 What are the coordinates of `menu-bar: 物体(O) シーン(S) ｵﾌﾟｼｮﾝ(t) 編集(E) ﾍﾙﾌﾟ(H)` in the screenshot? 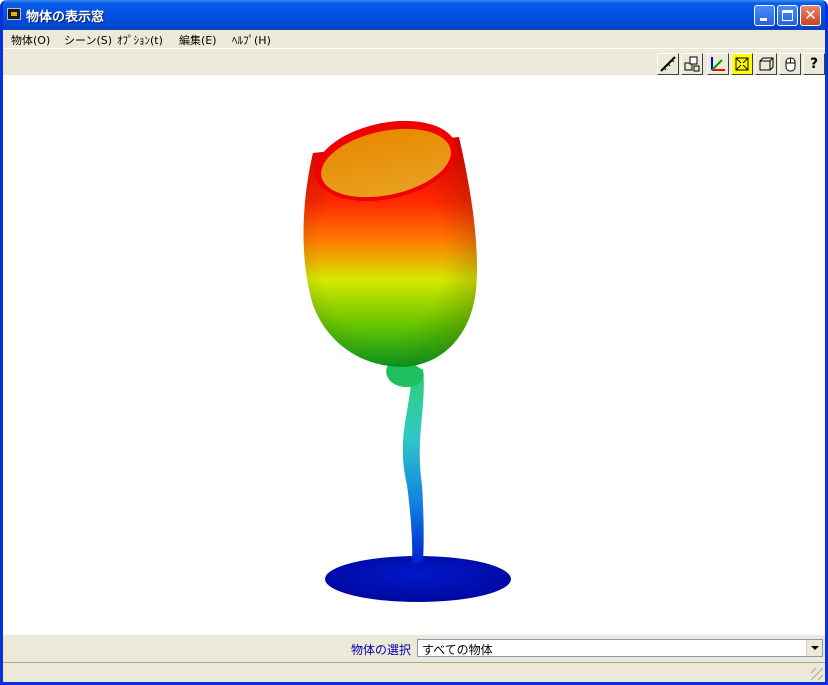 It's located at (414, 39).